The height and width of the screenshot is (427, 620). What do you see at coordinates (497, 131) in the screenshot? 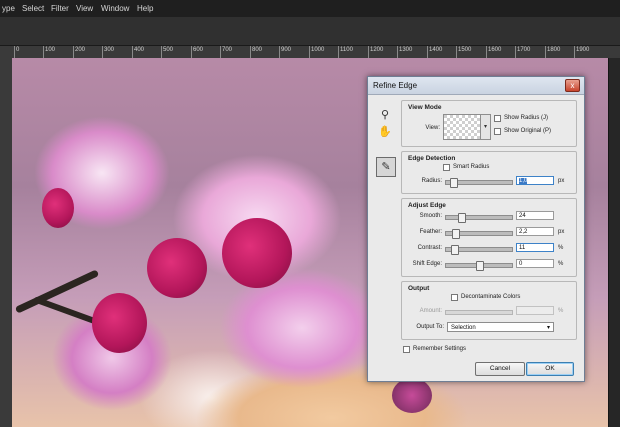
I see `show-original-checkbox` at bounding box center [497, 131].